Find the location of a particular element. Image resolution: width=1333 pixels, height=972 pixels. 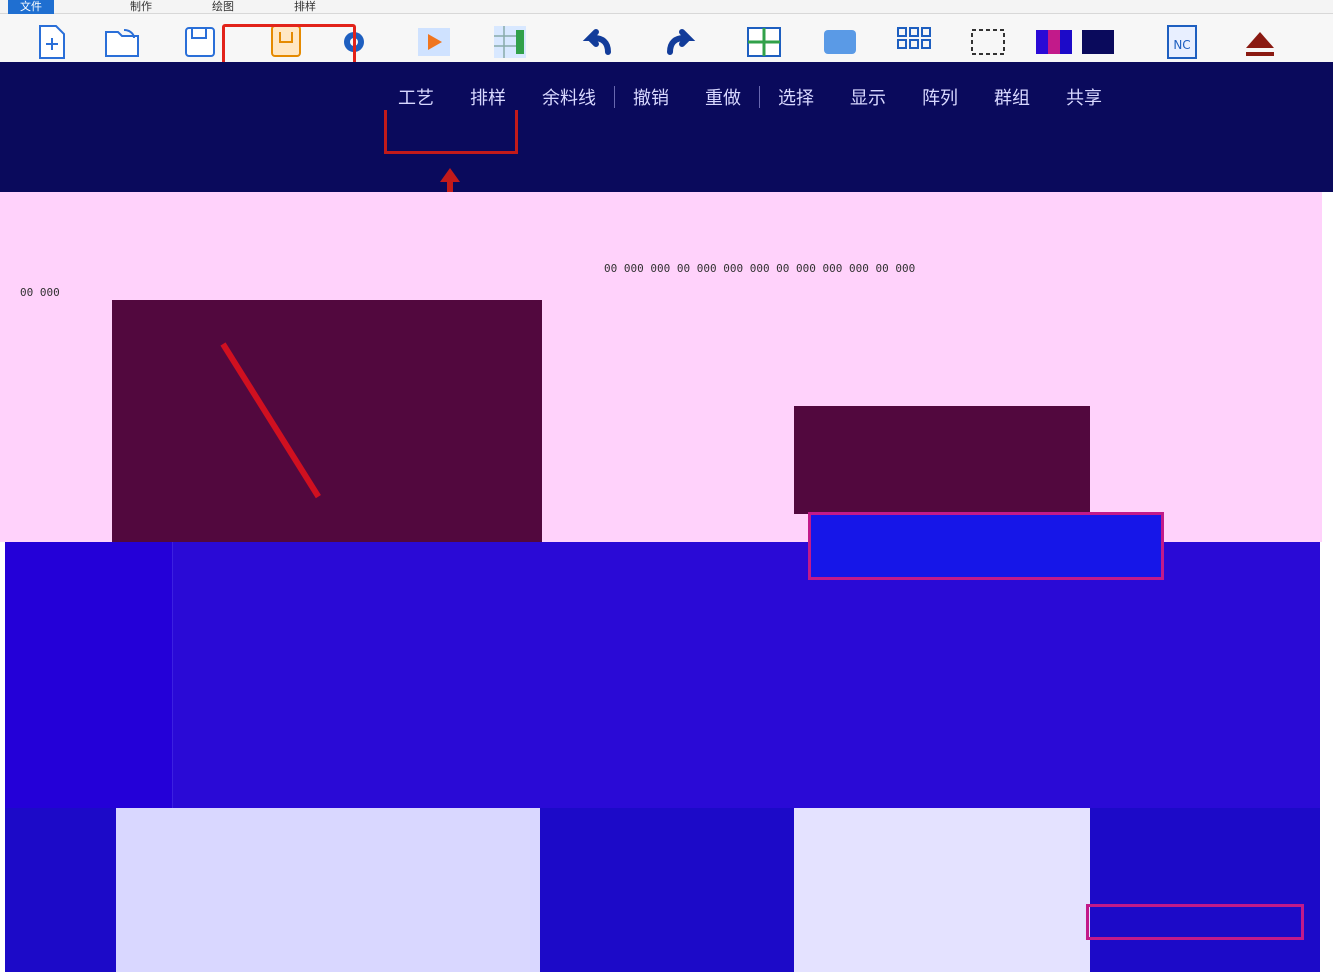

menu-undo: 撤销 is located at coordinates (651, 97).